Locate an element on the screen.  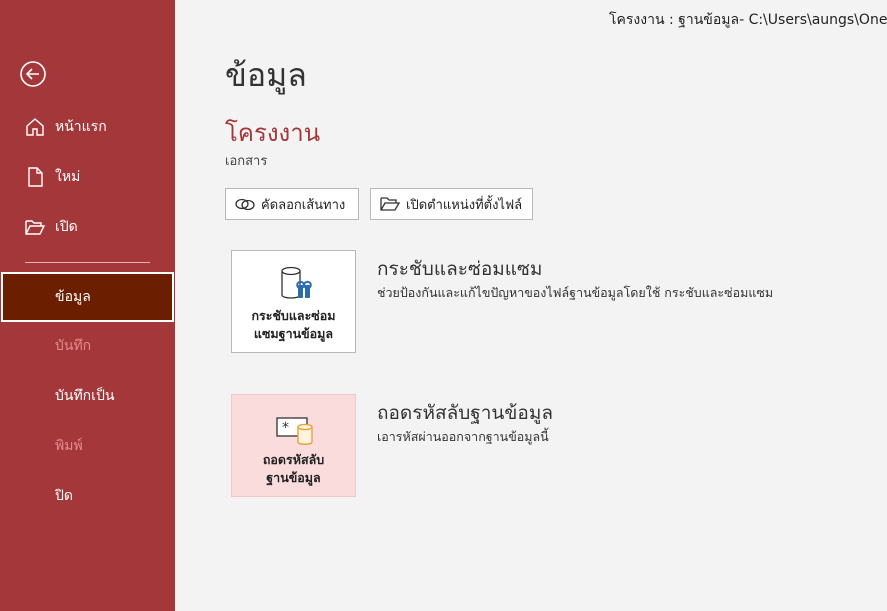
nav-item-home: หน้าแรก is located at coordinates (87, 127).